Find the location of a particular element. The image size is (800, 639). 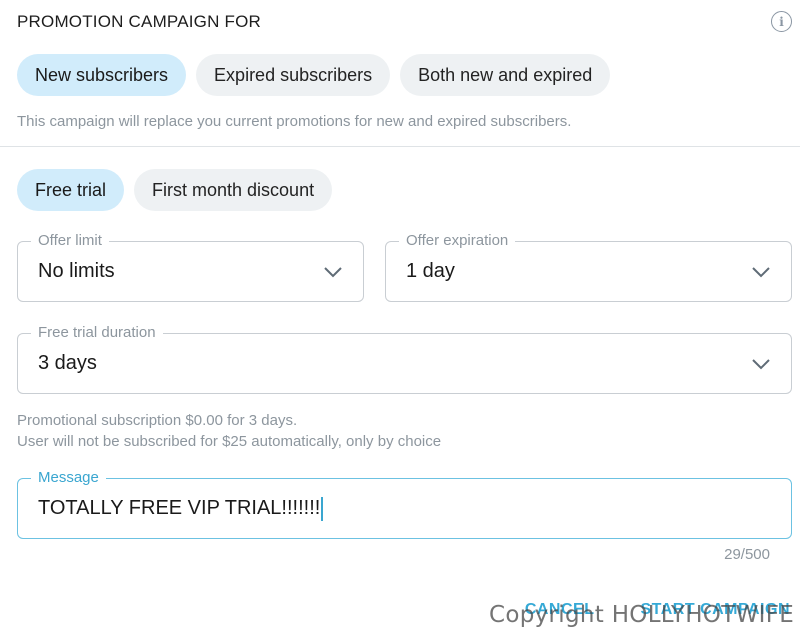

offer-expiration-select: Offer expiration 1 day is located at coordinates (588, 267).